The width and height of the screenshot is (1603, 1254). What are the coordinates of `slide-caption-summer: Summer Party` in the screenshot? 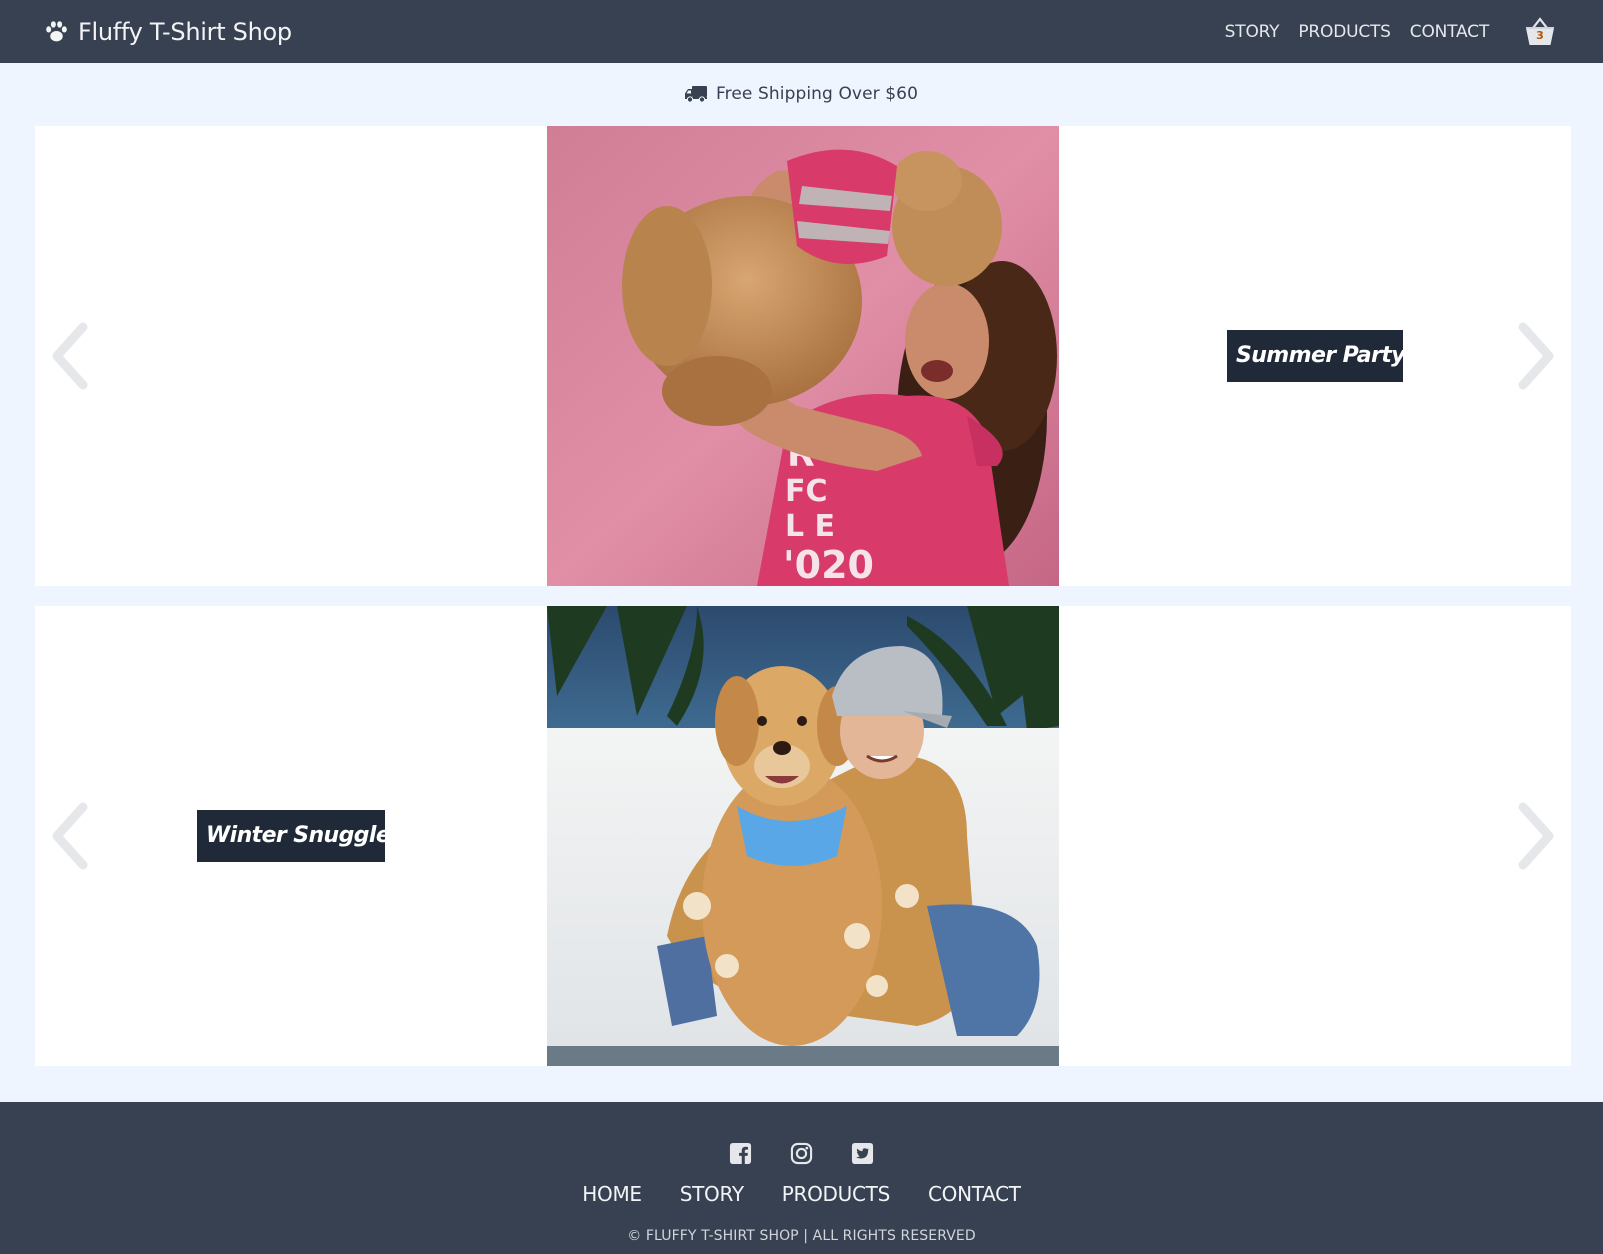 It's located at (1316, 356).